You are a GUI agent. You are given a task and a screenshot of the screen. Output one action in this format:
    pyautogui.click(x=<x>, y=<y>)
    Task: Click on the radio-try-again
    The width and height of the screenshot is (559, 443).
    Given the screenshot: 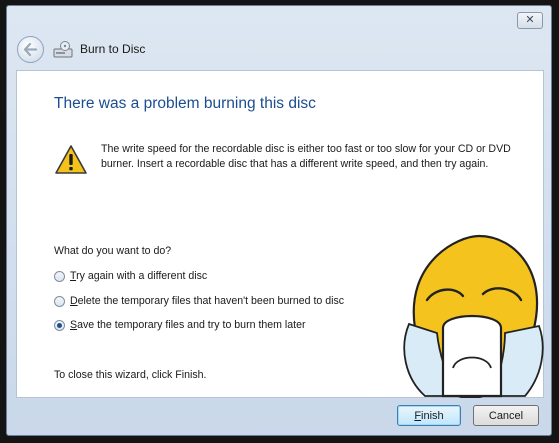 What is the action you would take?
    pyautogui.click(x=59, y=276)
    